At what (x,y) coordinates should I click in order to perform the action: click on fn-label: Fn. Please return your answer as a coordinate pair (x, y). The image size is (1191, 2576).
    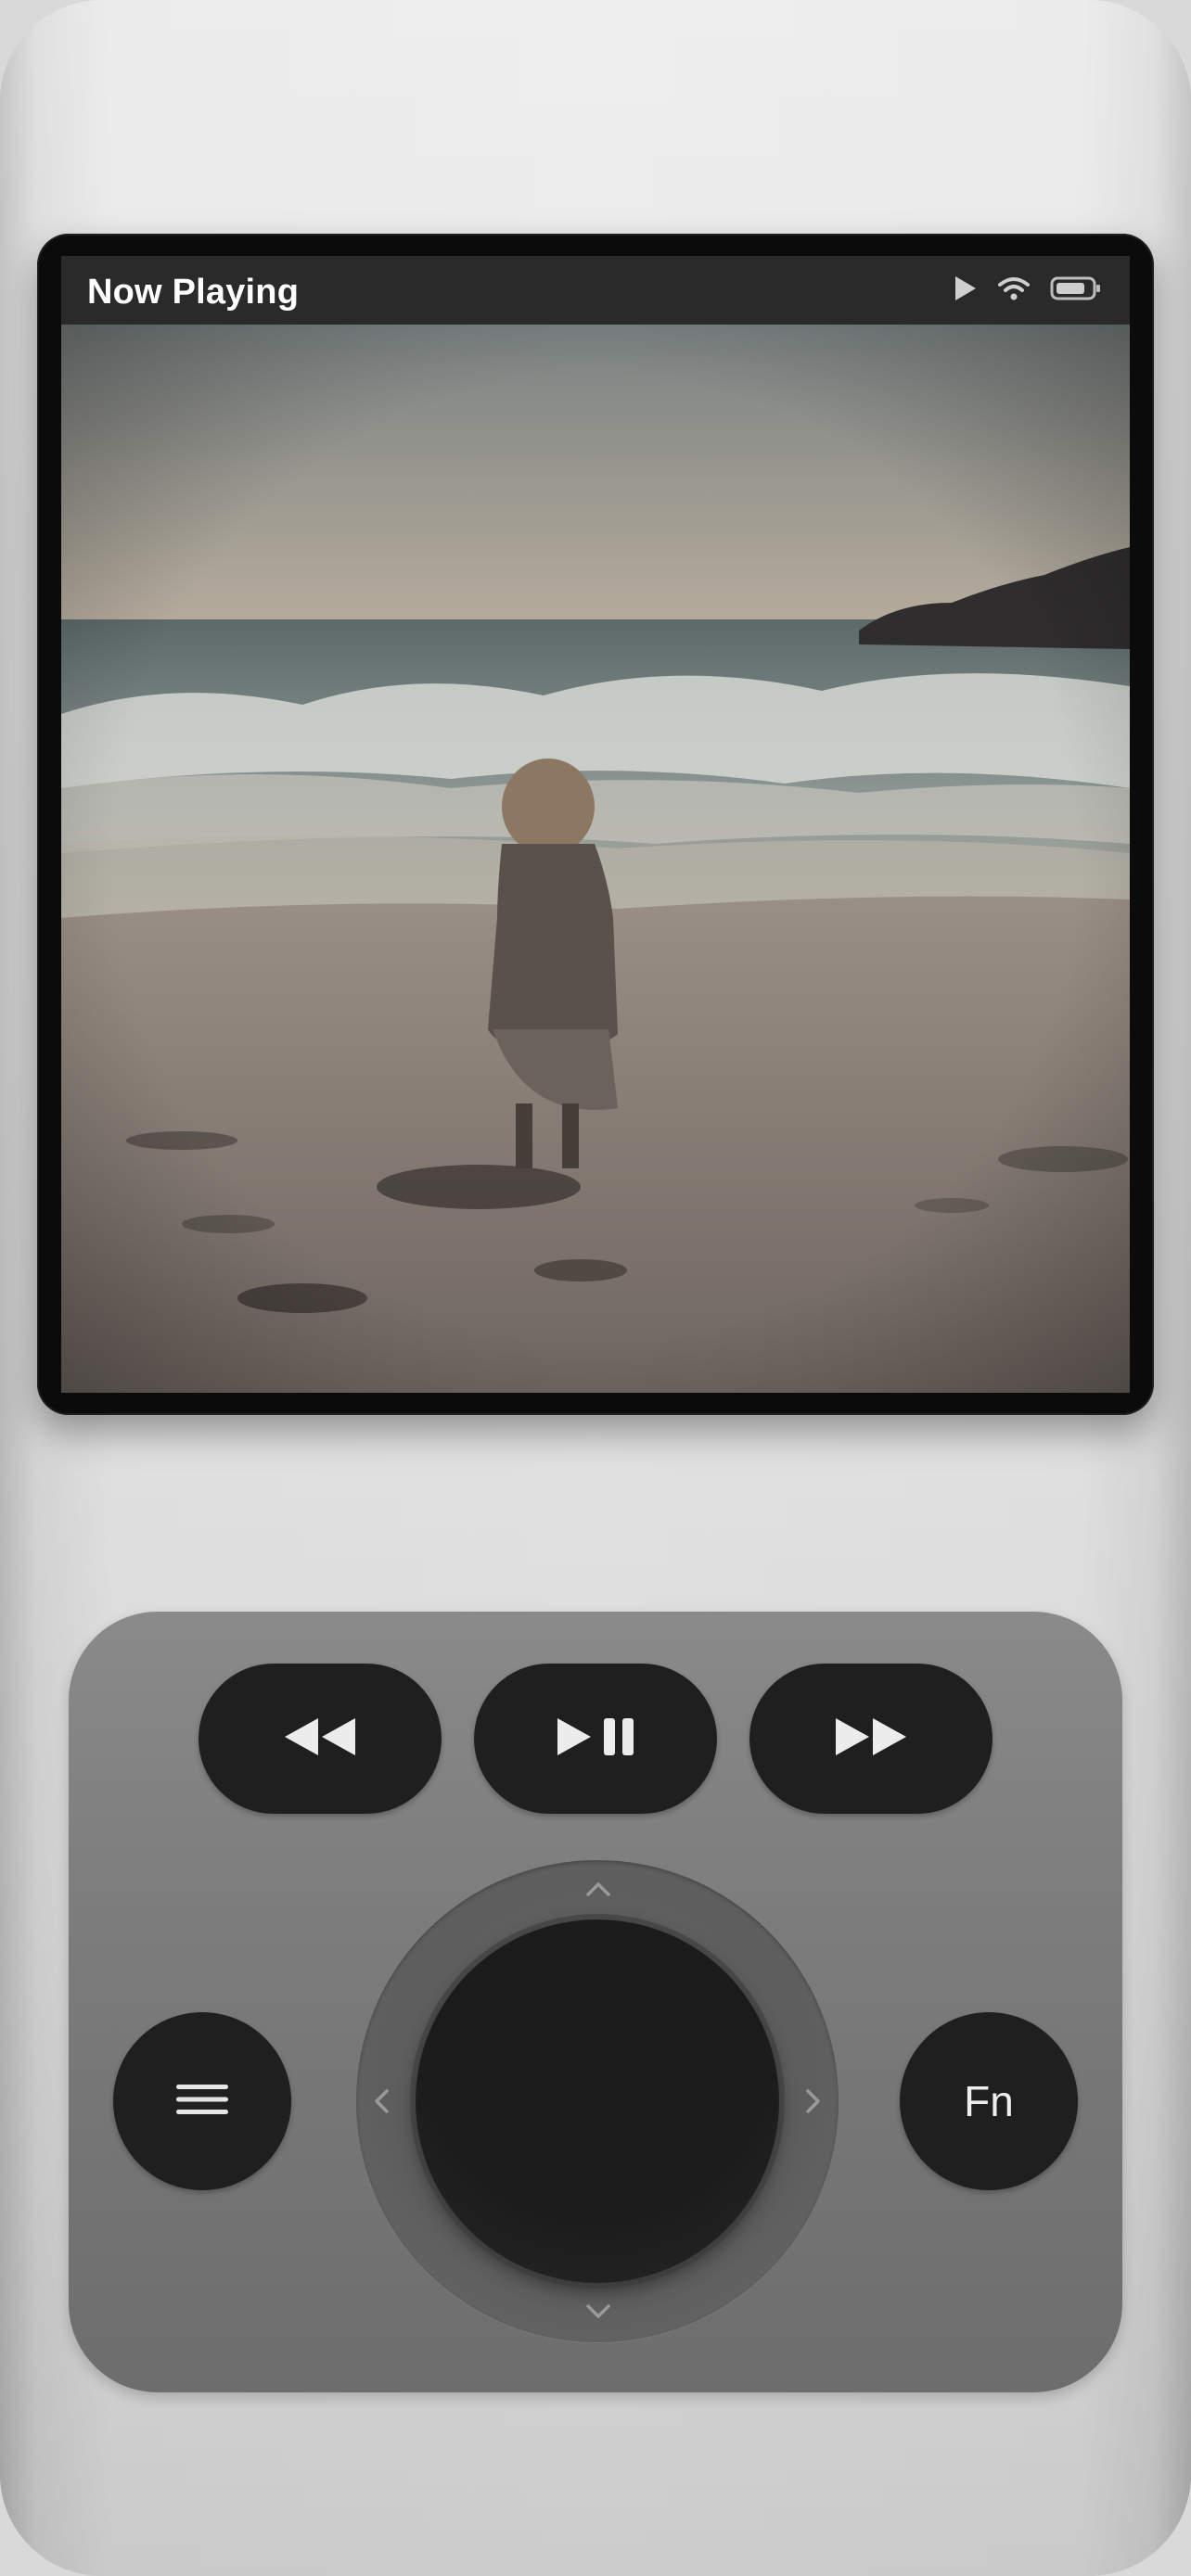
    Looking at the image, I should click on (989, 2101).